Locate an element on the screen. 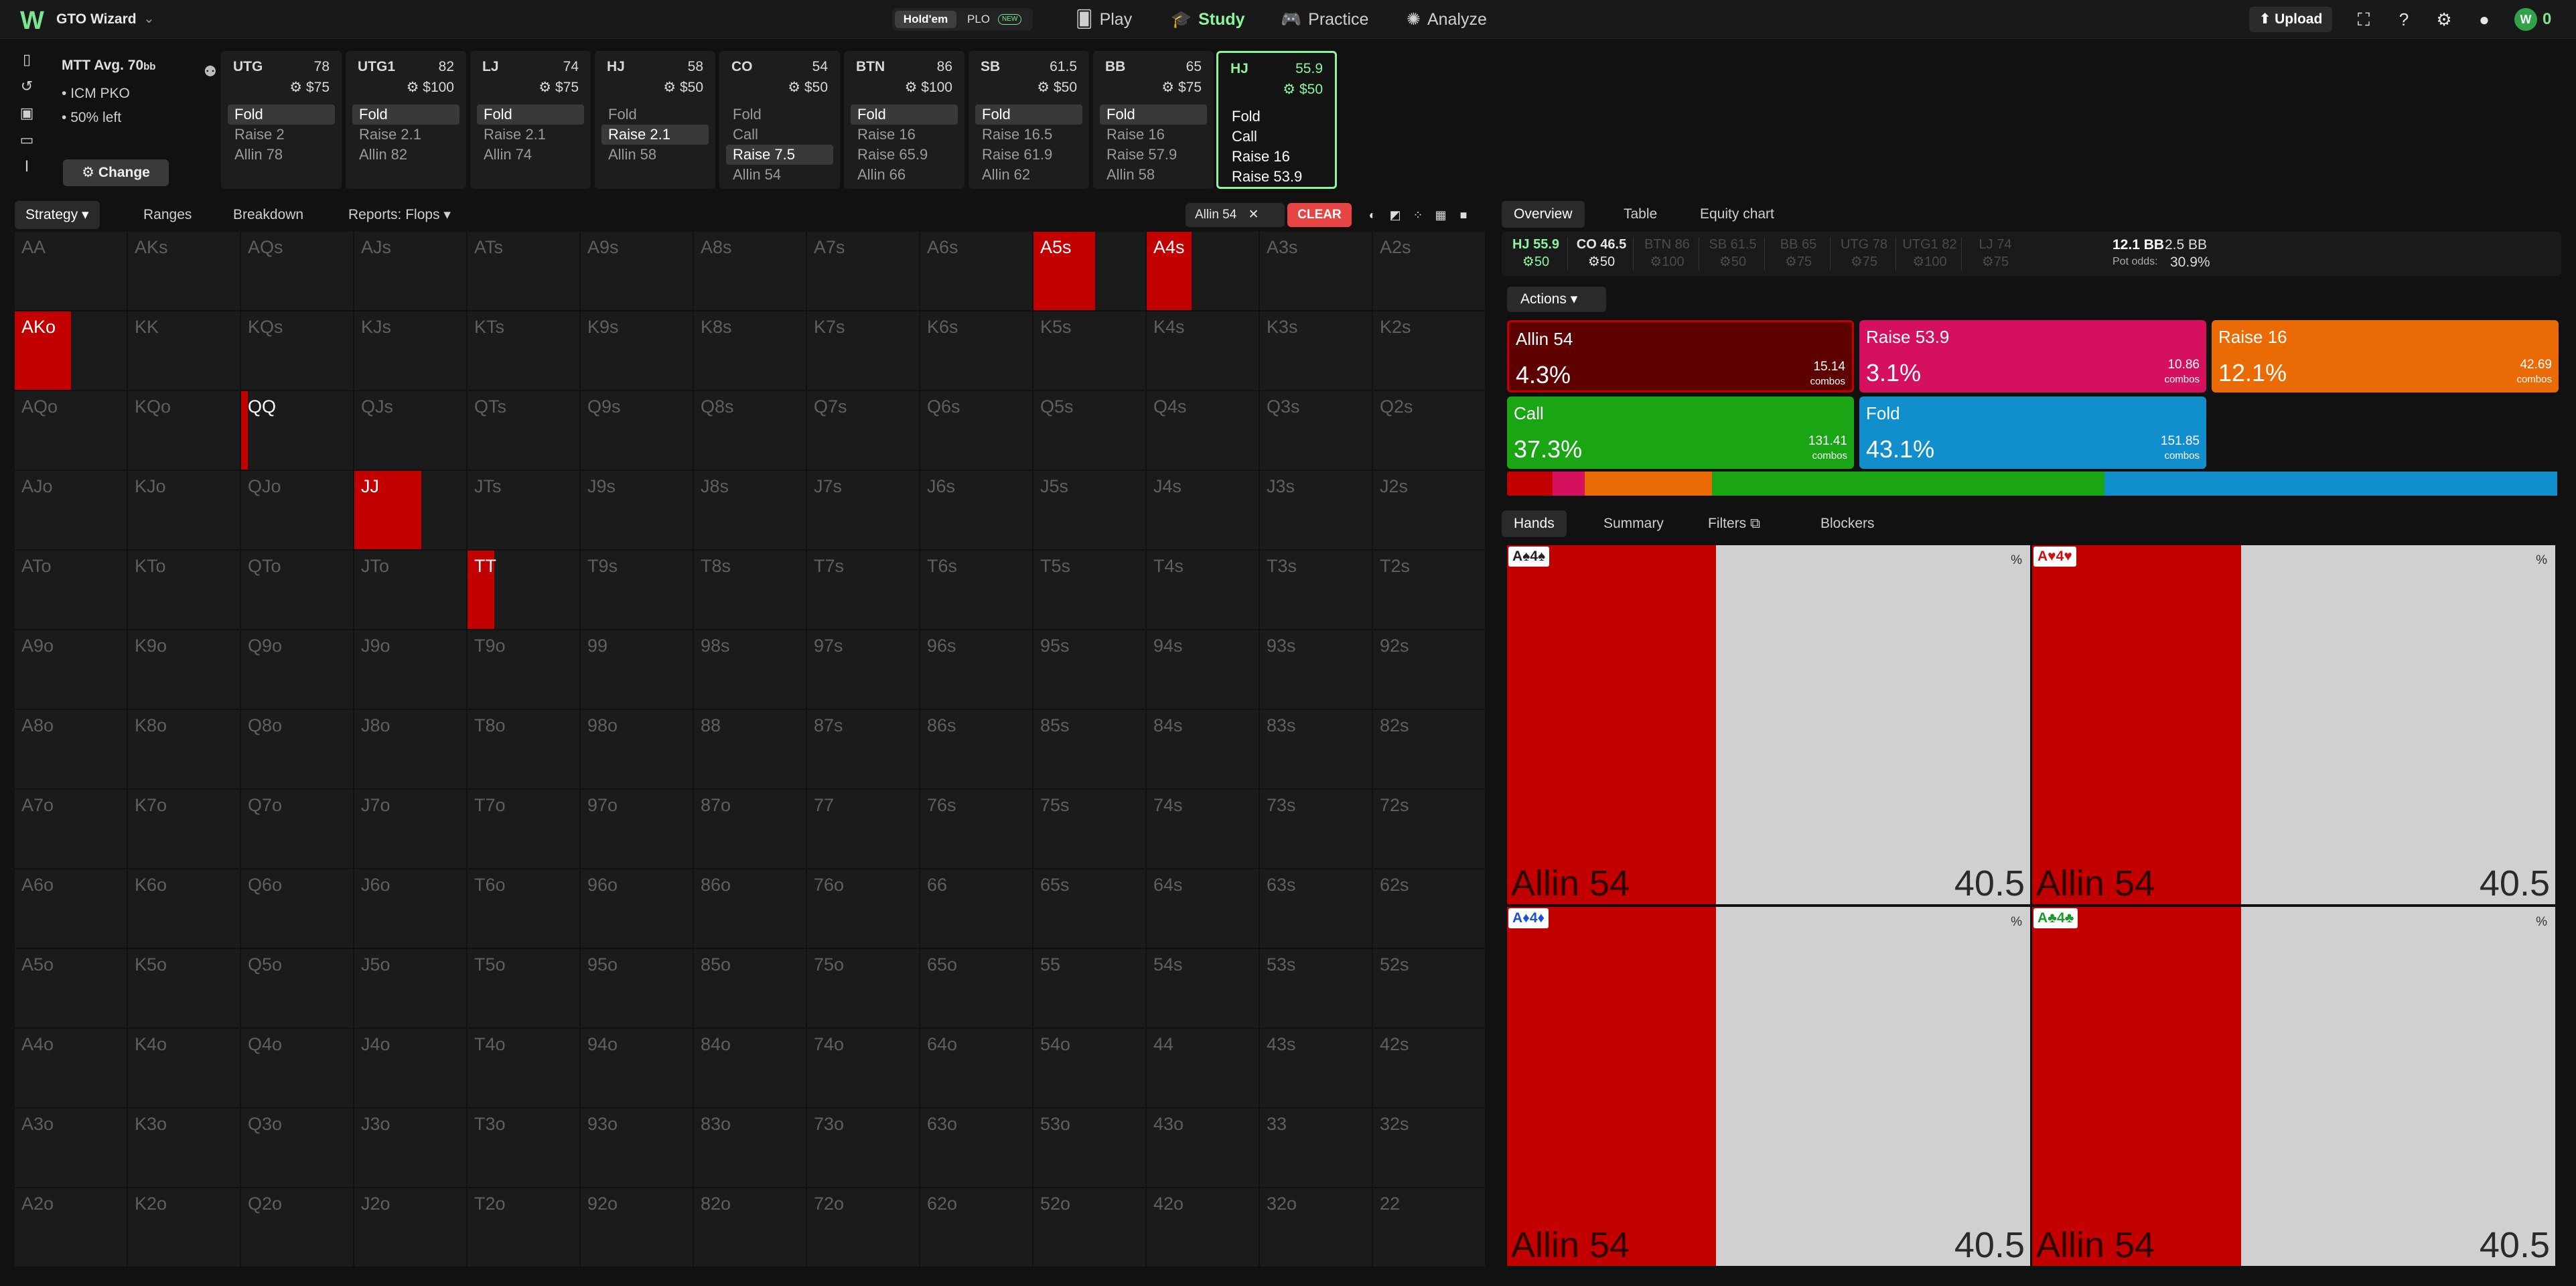  summary-position-btn: BTN 86 ⚙100 is located at coordinates (1667, 254).